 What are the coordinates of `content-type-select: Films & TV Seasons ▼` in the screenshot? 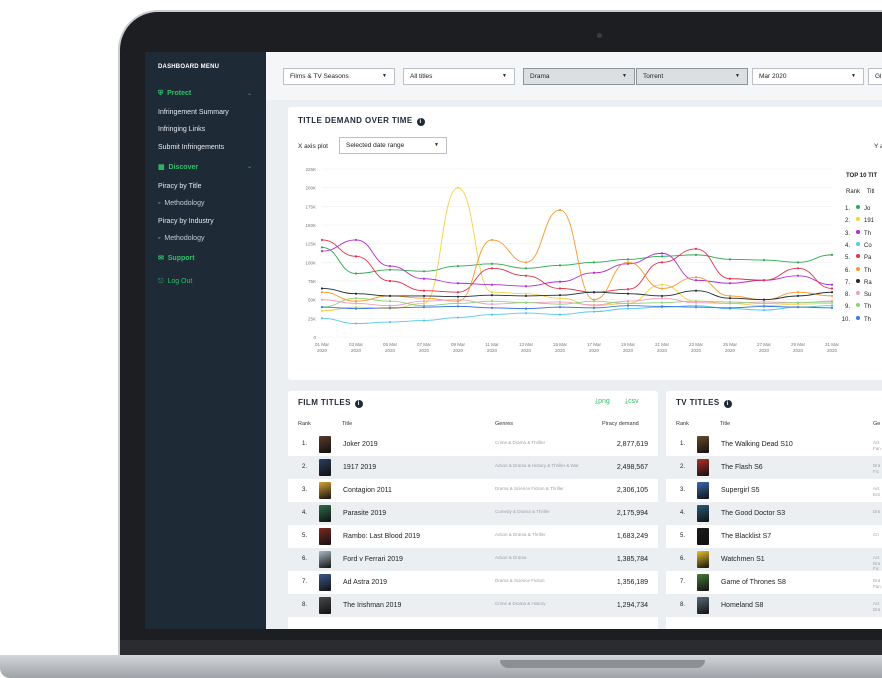 It's located at (339, 76).